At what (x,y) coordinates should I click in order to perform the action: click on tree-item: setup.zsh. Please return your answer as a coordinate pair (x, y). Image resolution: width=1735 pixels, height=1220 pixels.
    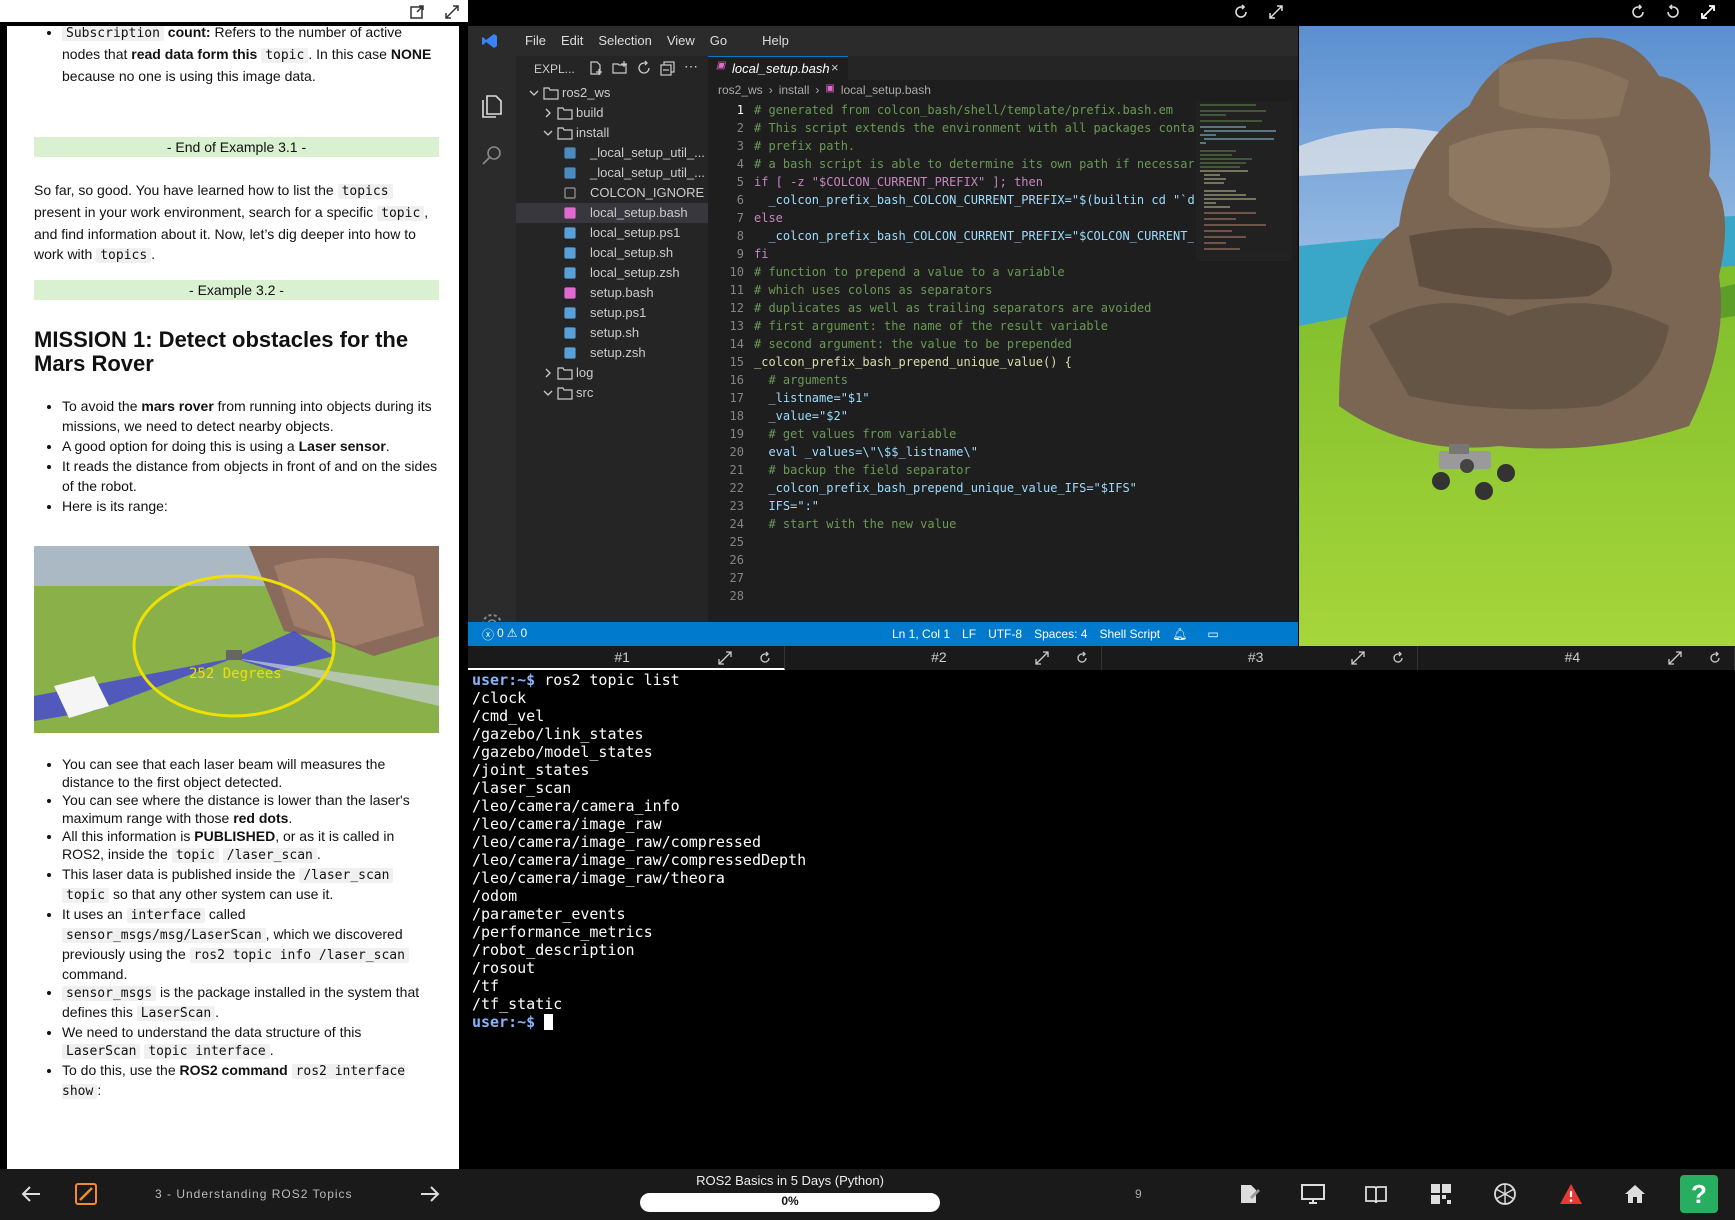
    Looking at the image, I should click on (612, 353).